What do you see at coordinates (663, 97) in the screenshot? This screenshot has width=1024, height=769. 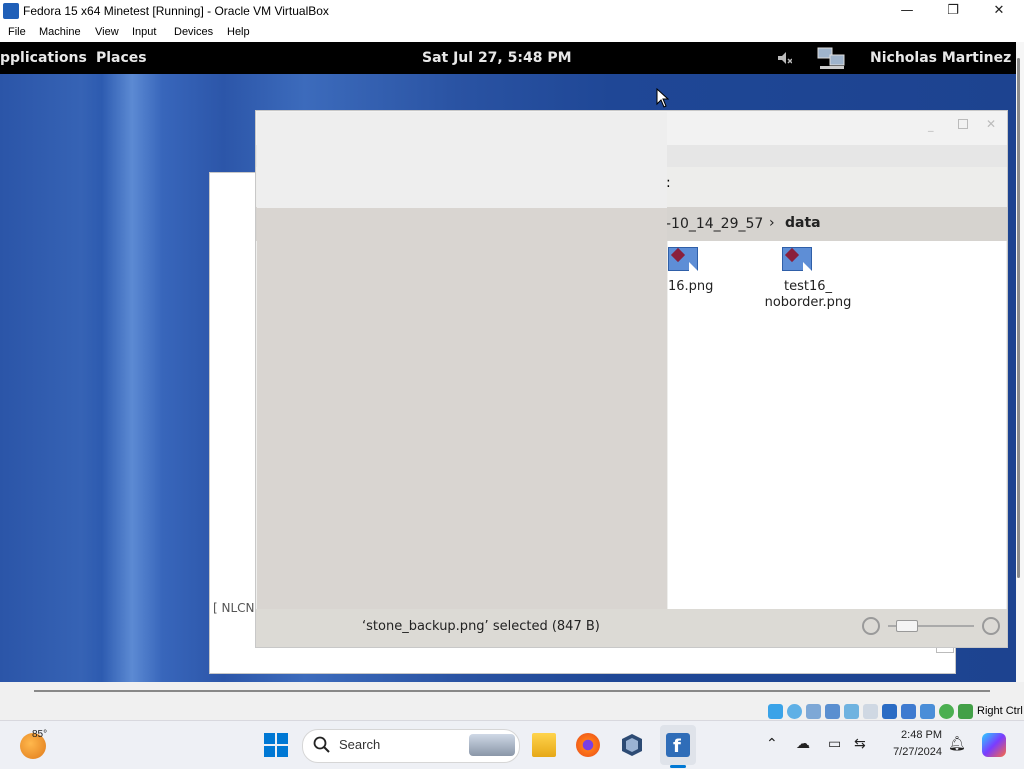 I see `mouse-cursor-icon` at bounding box center [663, 97].